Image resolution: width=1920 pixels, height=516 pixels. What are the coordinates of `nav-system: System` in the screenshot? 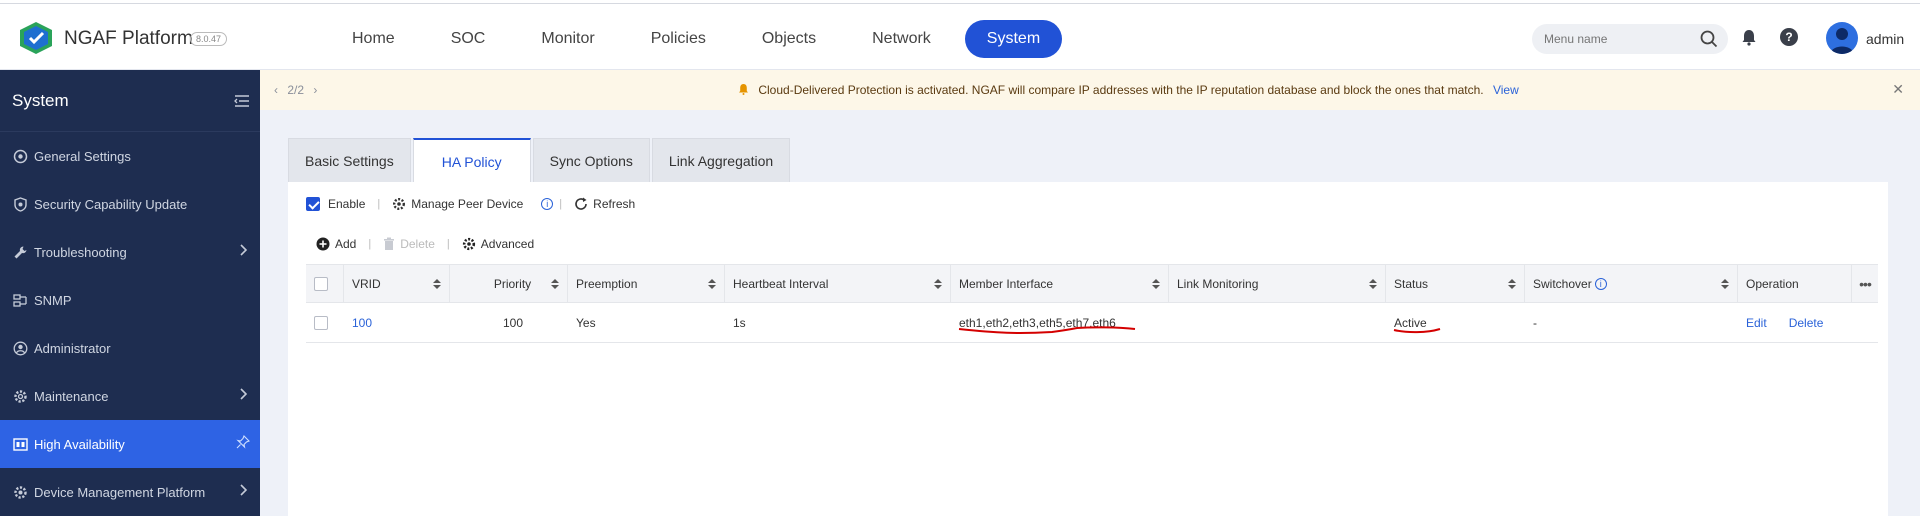 It's located at (1013, 39).